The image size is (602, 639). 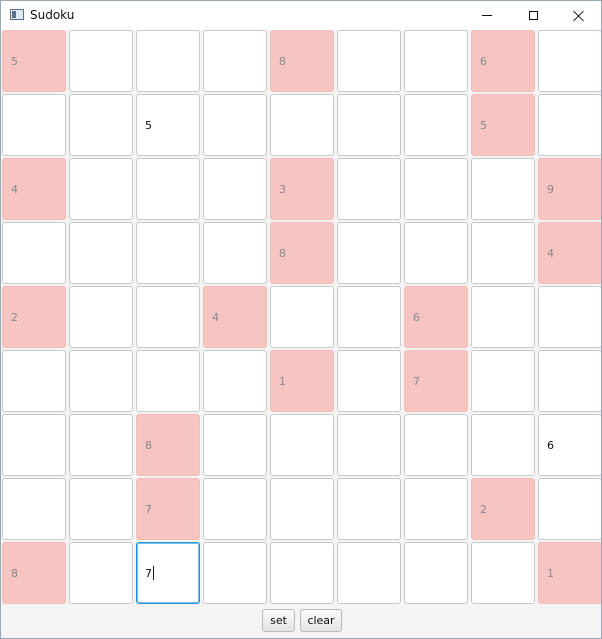 I want to click on cell-r2-c5, so click(x=302, y=125).